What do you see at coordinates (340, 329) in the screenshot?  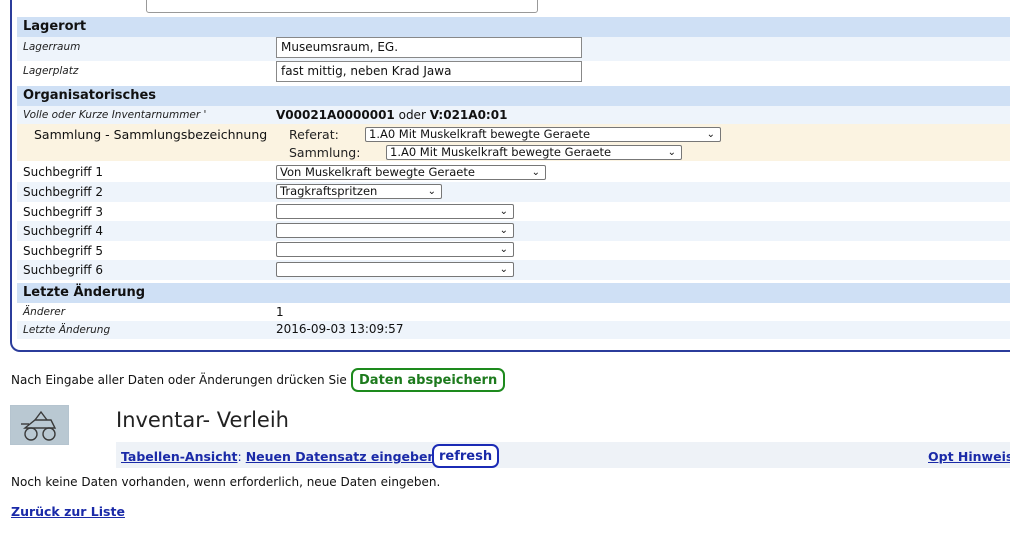 I see `letzte-aenderung-value: 2016-09-03 13:09:57` at bounding box center [340, 329].